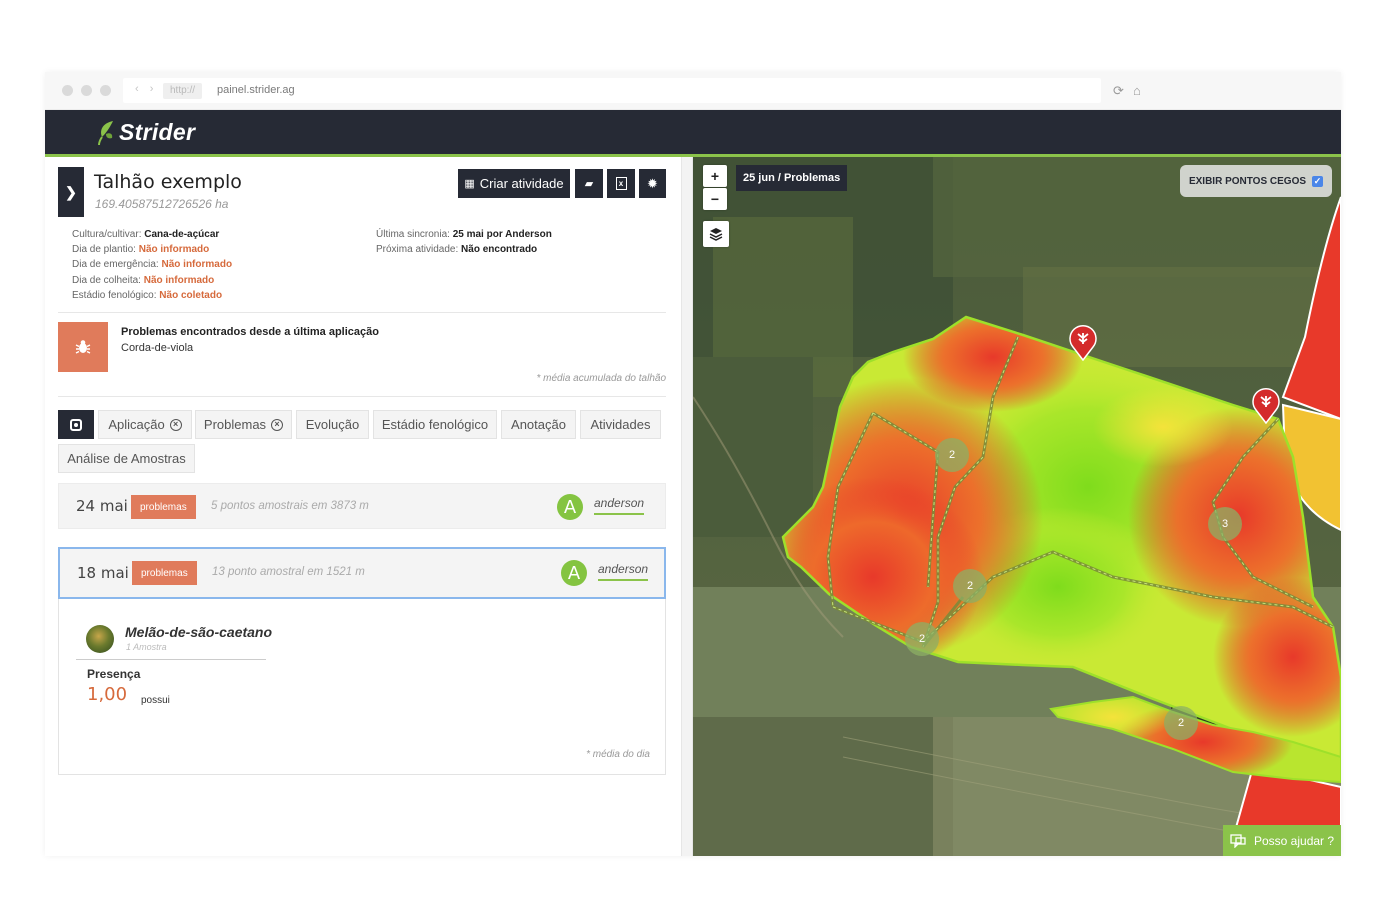 This screenshot has width=1386, height=900. I want to click on metric-value: 1,00, so click(107, 694).